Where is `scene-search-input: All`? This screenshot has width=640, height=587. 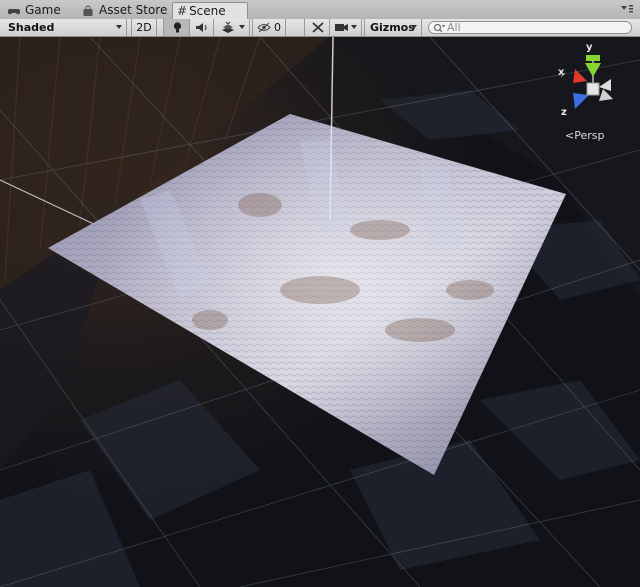
scene-search-input: All is located at coordinates (530, 27).